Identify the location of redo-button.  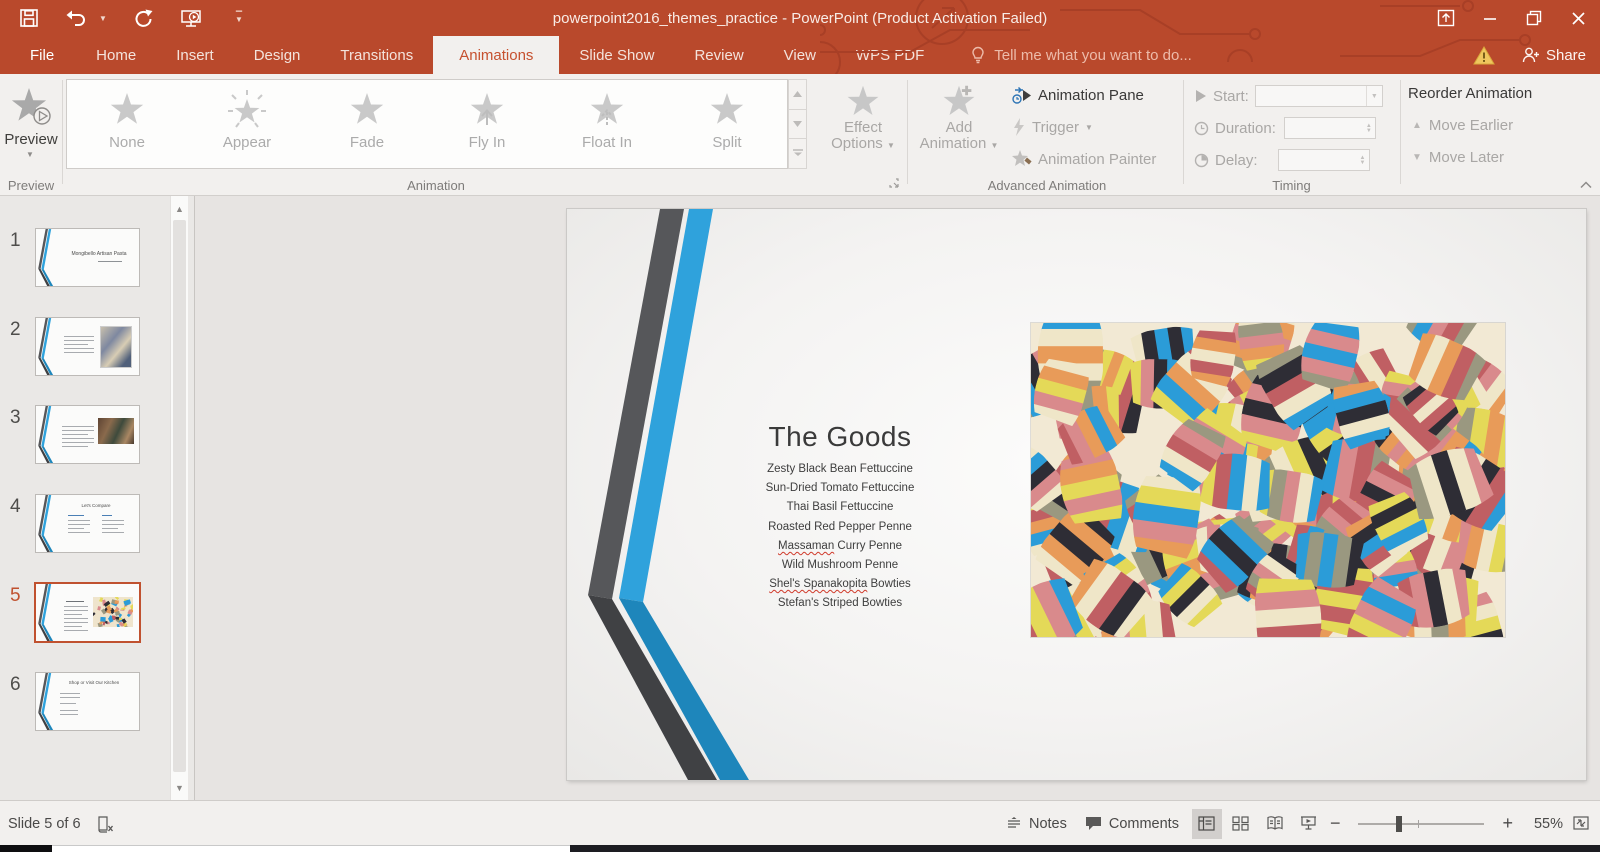
(143, 18).